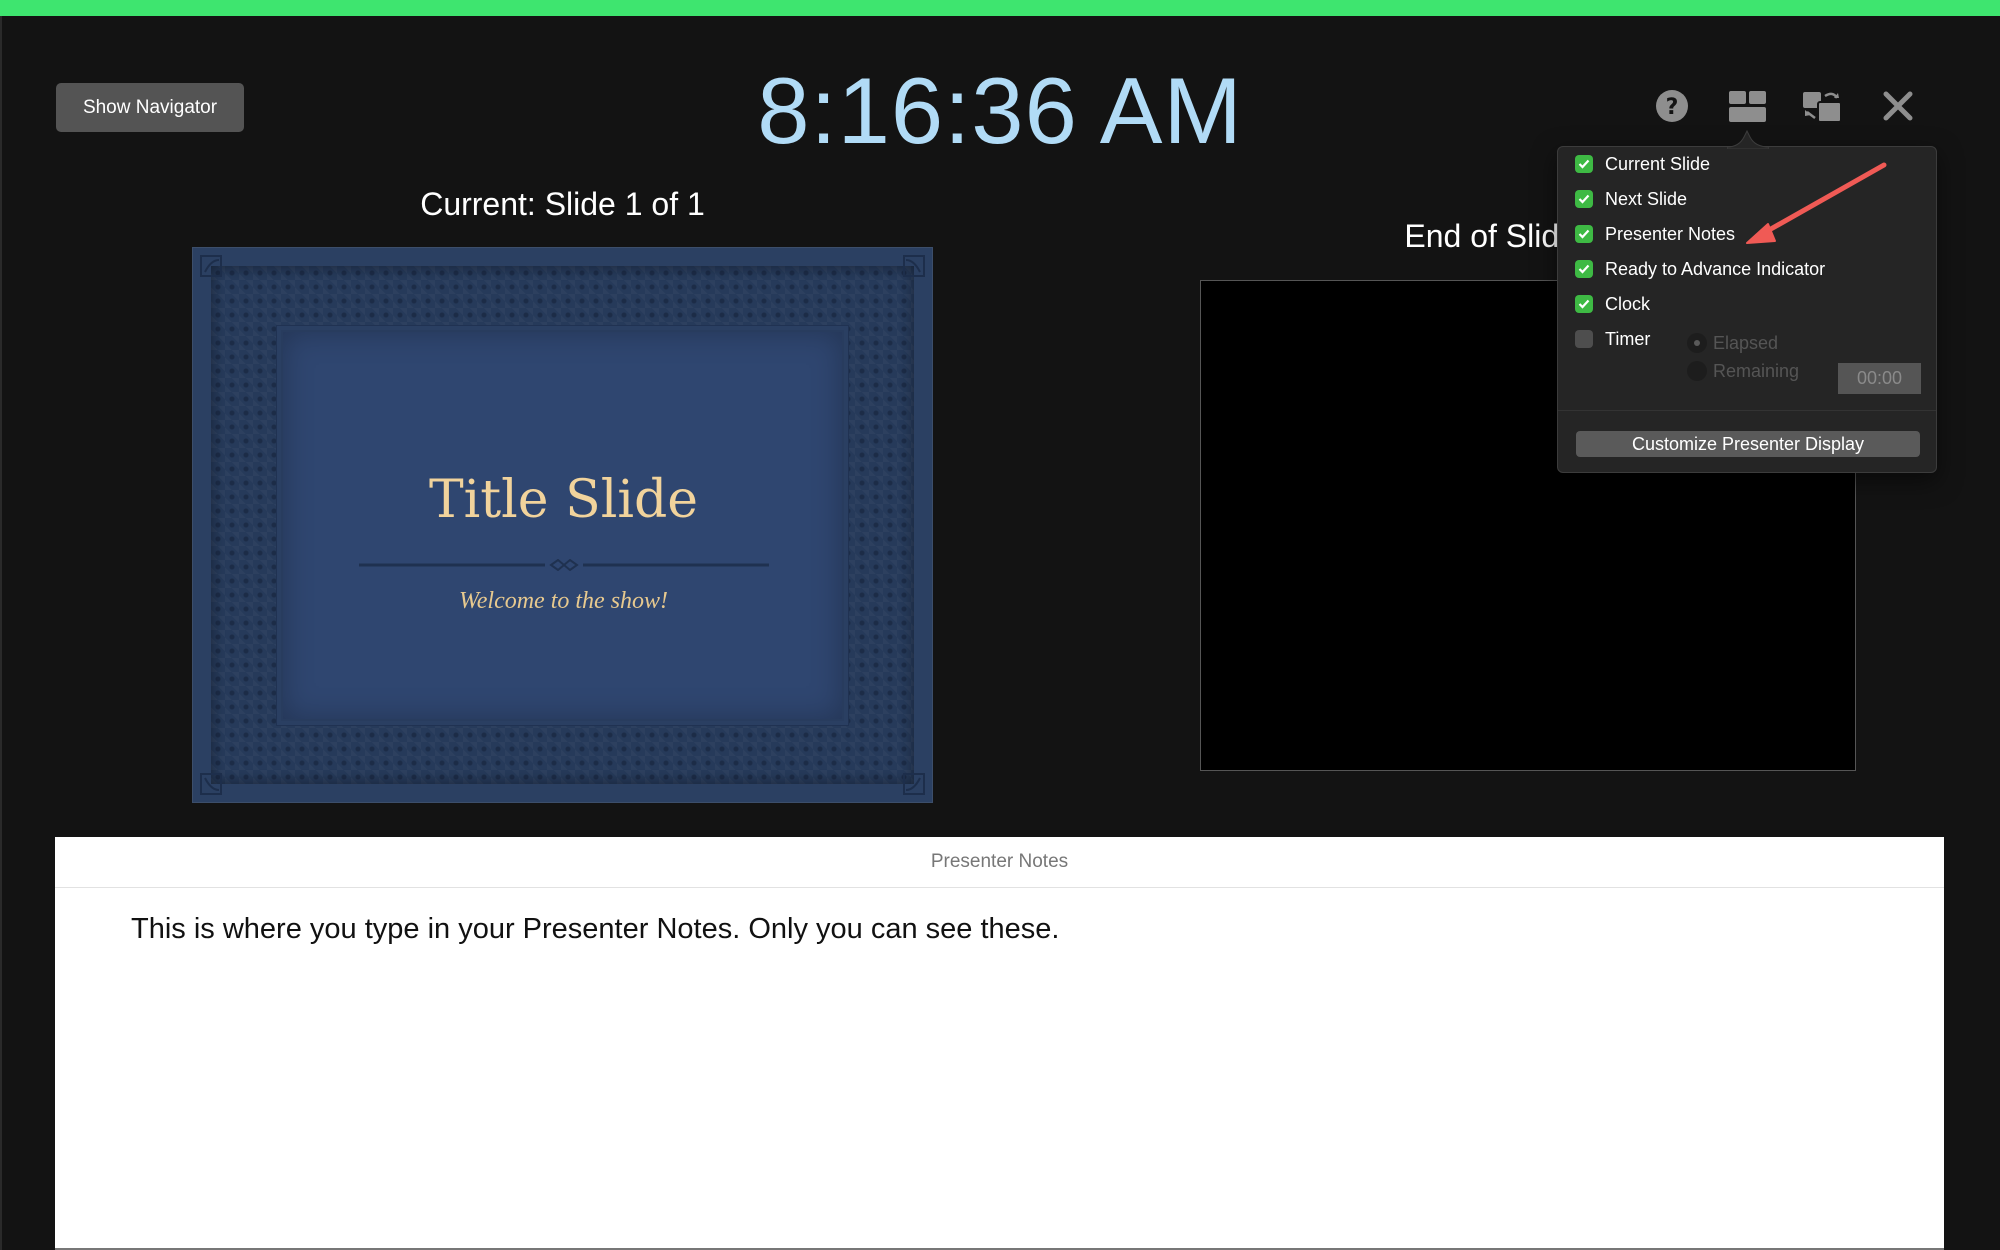 This screenshot has height=1250, width=2000. I want to click on swap-displays-icon, so click(1822, 107).